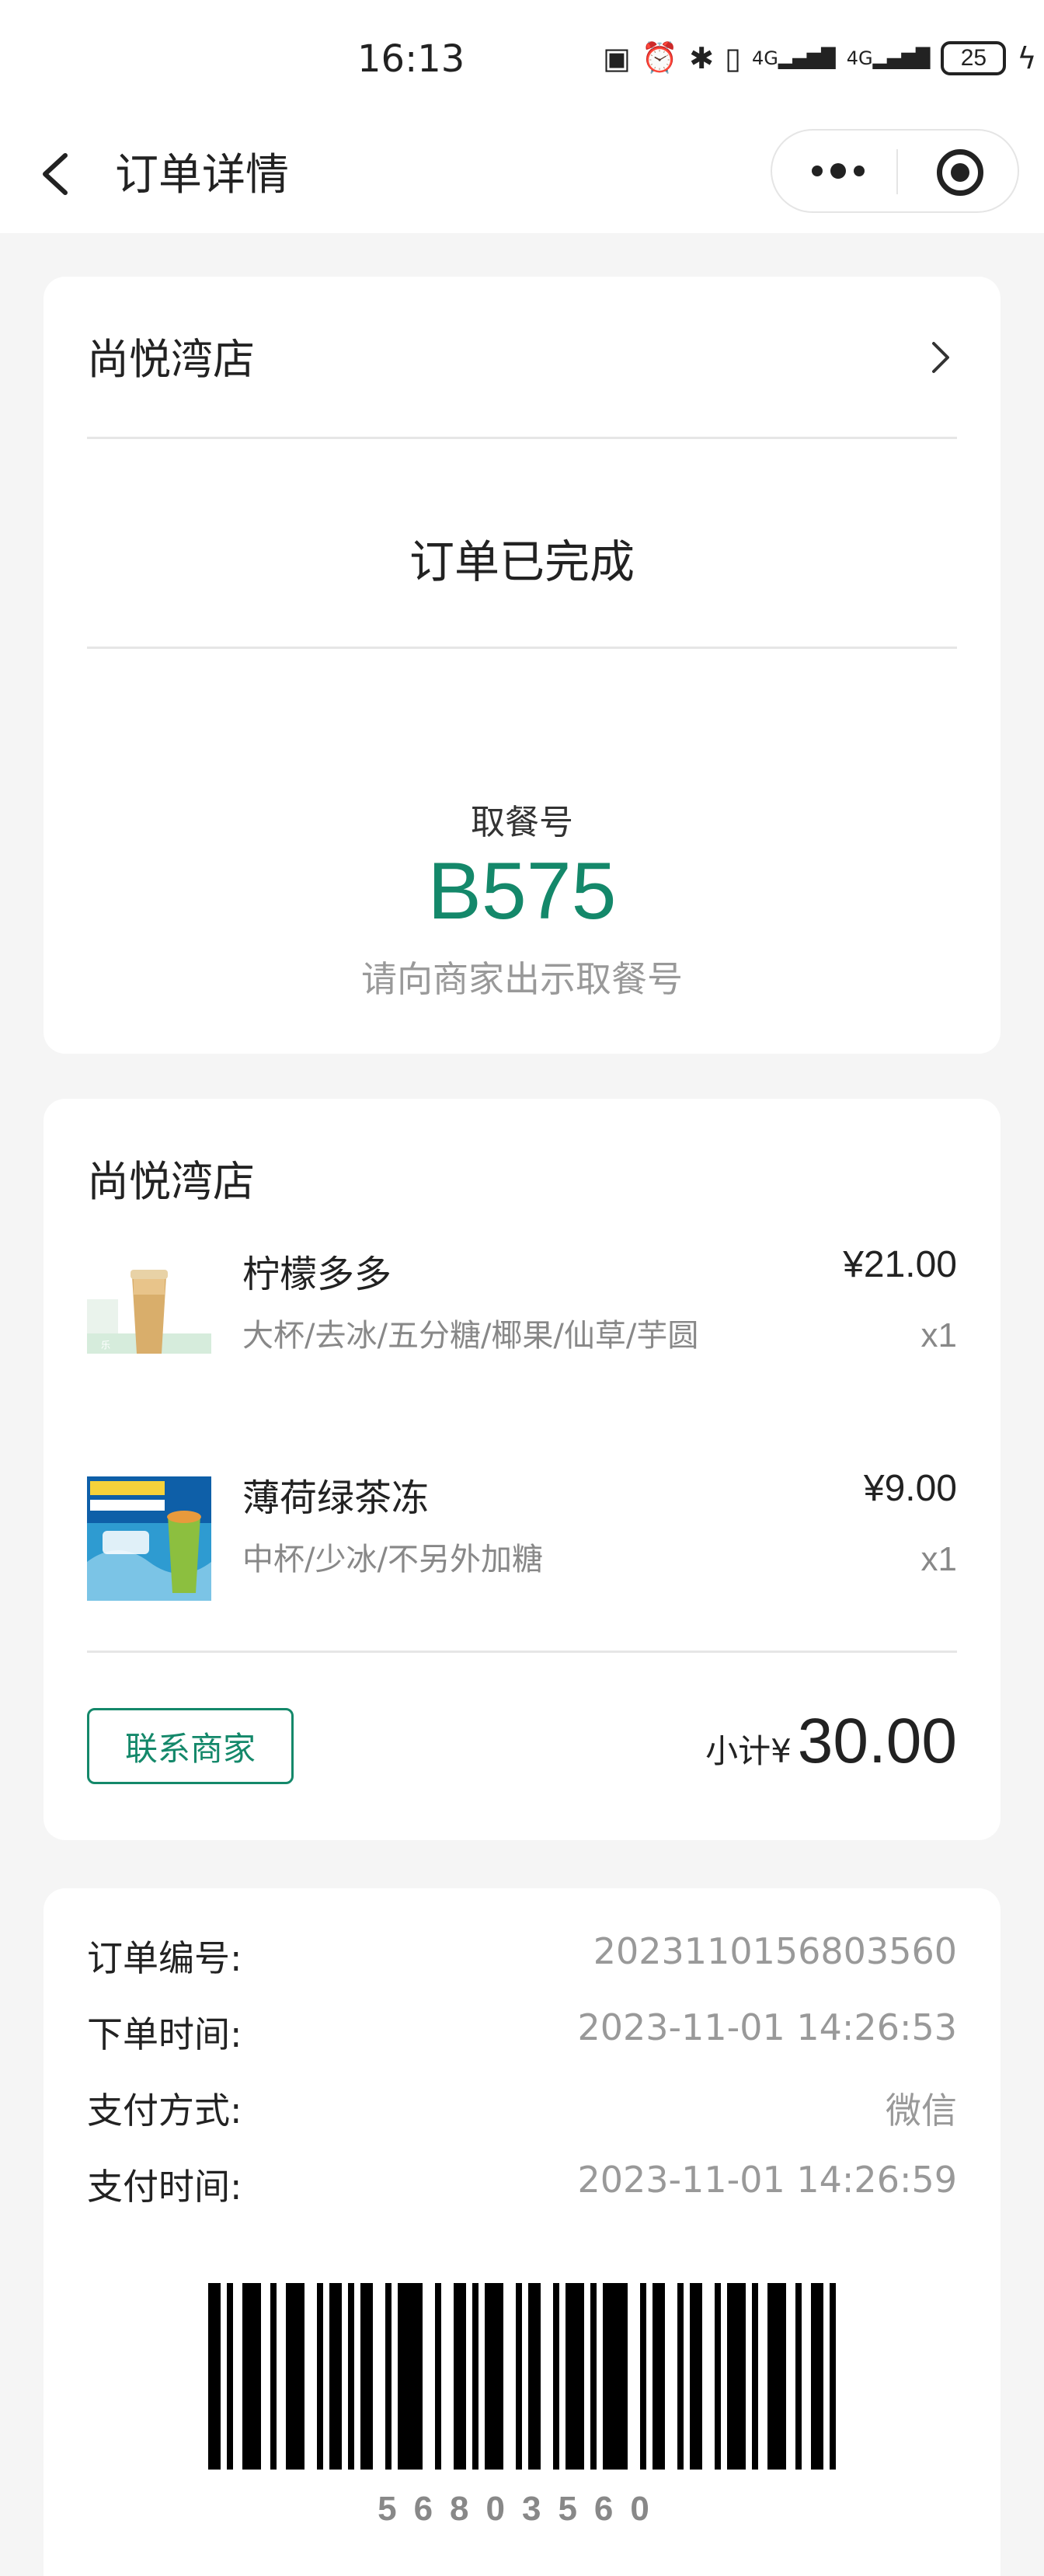 The height and width of the screenshot is (2576, 1044). What do you see at coordinates (336, 1498) in the screenshot?
I see `item-name: 薄荷绿茶冻` at bounding box center [336, 1498].